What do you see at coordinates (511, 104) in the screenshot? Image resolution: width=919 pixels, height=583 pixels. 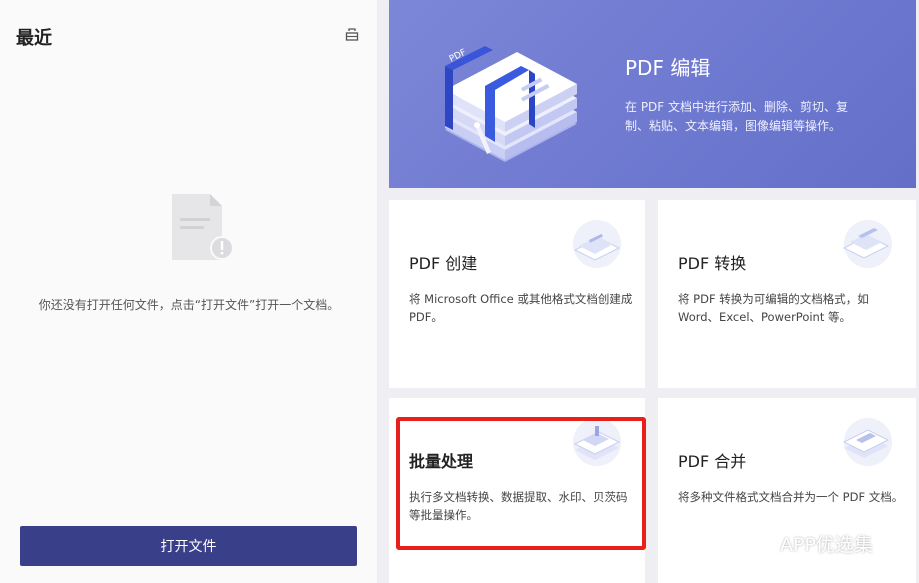 I see `pdf-edit-illustration-icon: PDF` at bounding box center [511, 104].